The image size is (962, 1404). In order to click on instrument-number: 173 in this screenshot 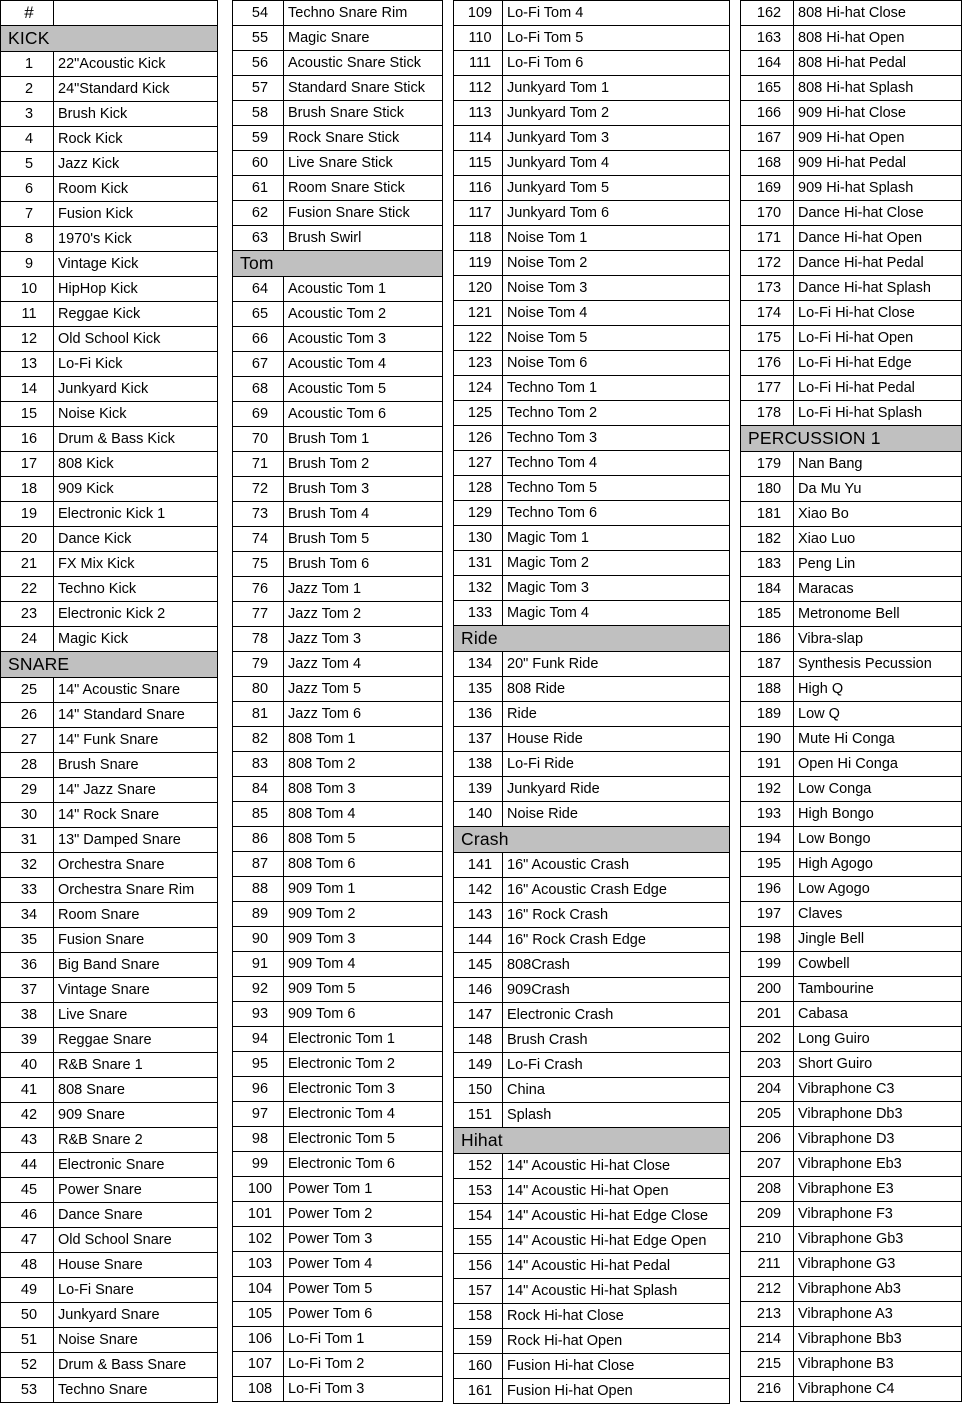, I will do `click(767, 288)`.